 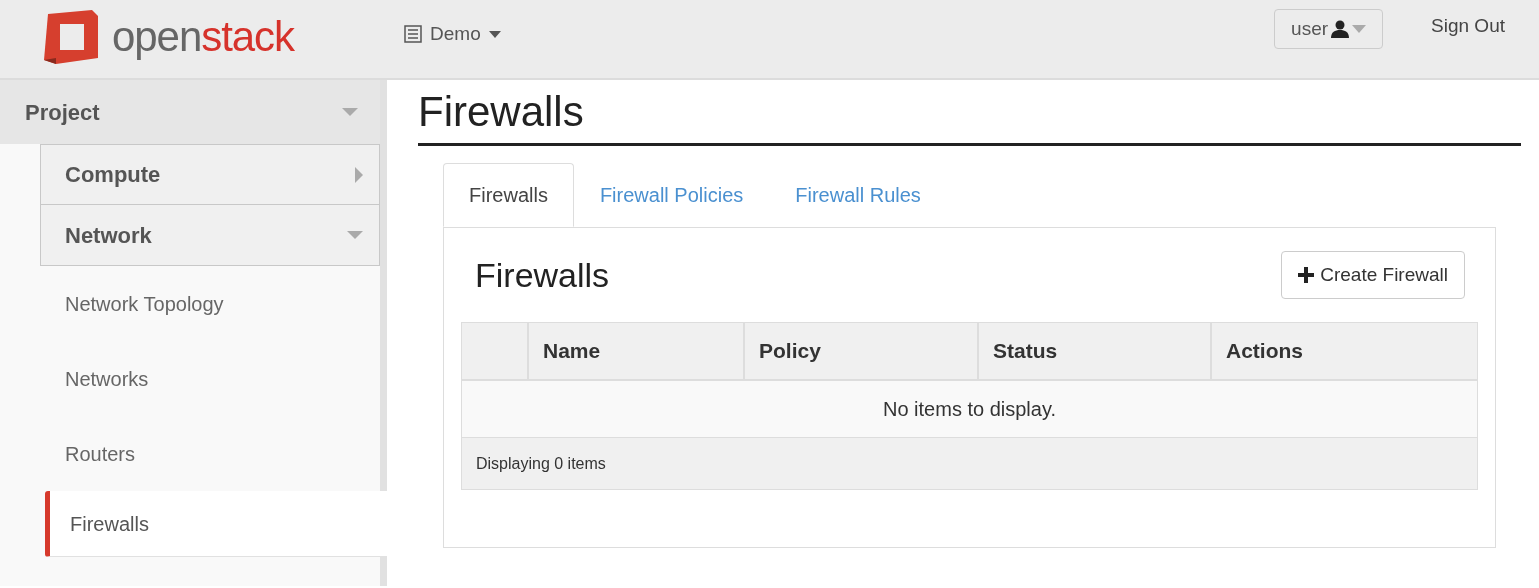 What do you see at coordinates (508, 195) in the screenshot?
I see `tab: Firewalls` at bounding box center [508, 195].